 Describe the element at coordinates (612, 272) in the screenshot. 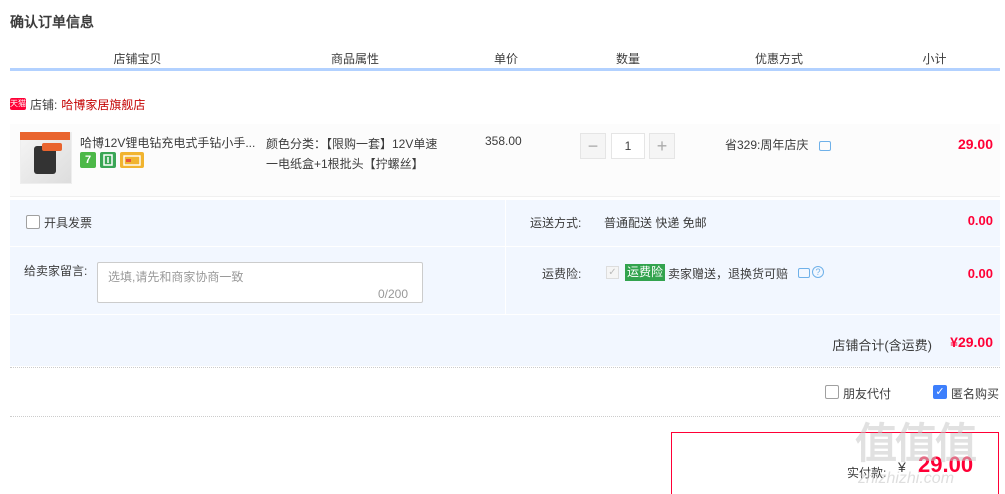

I see `insurance-checkbox: ✓` at that location.